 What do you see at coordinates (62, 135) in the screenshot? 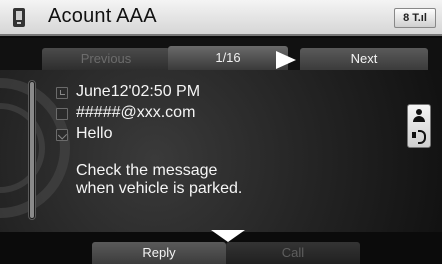
I see `subject-icon` at bounding box center [62, 135].